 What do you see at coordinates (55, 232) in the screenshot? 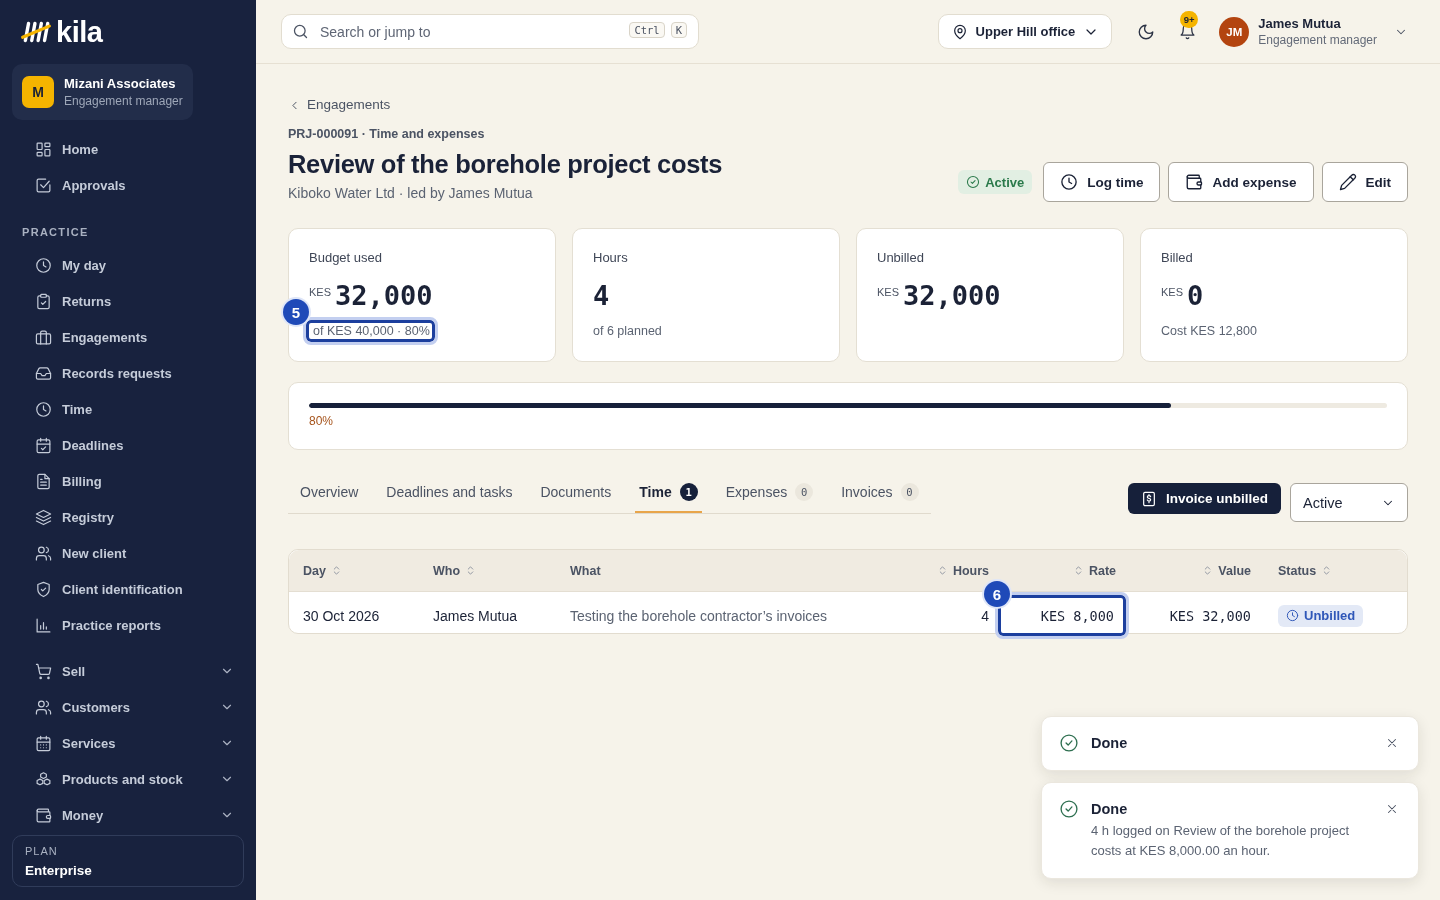
I see `section-heading: PRACTICE` at bounding box center [55, 232].